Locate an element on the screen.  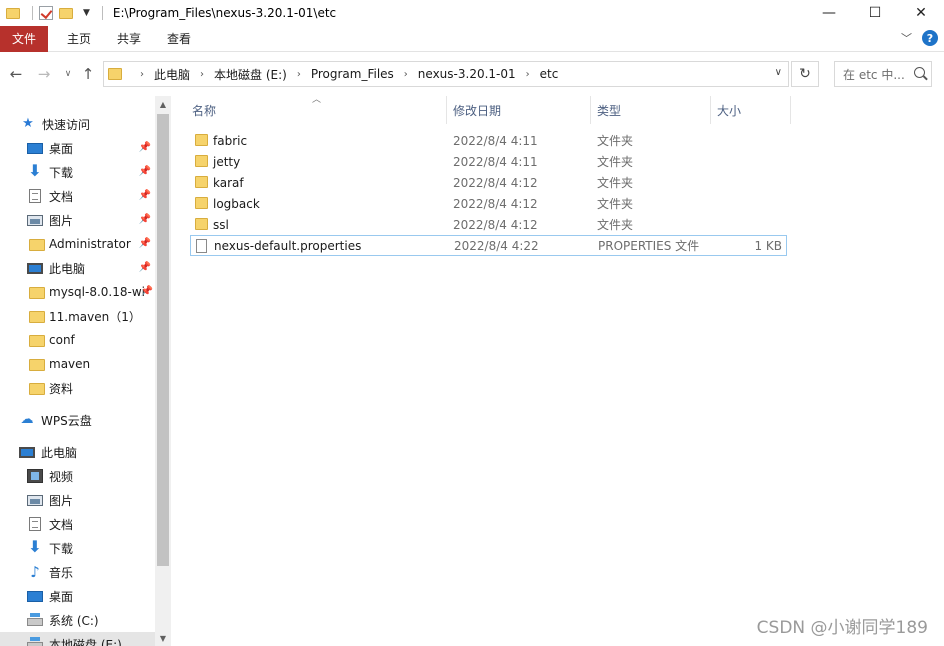
expand-ribbon-chevron-icon: ﹀ is located at coordinates (906, 38).